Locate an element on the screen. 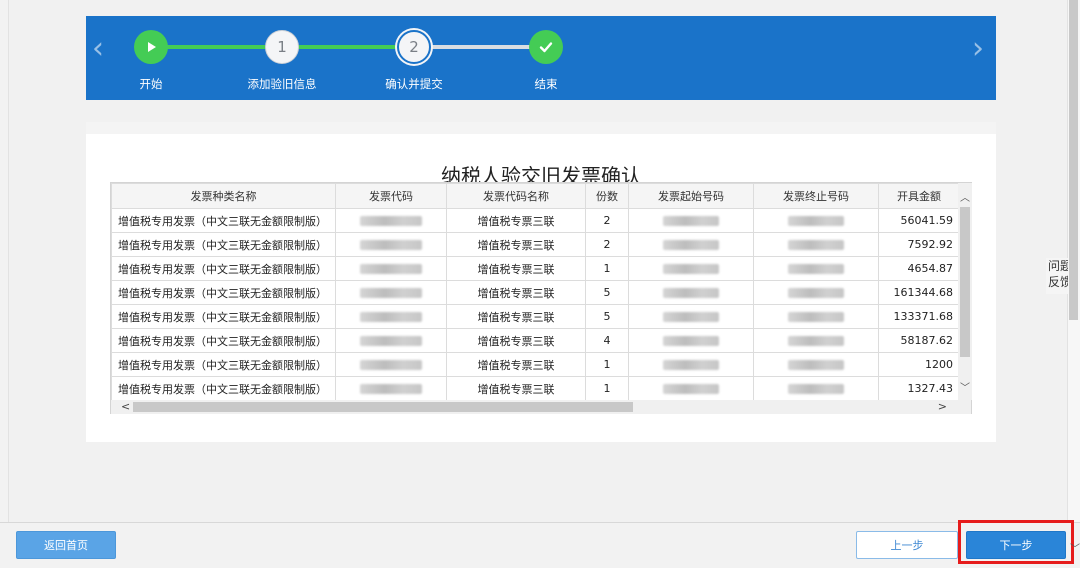 The width and height of the screenshot is (1080, 568). step-2-marker: 2 is located at coordinates (414, 47).